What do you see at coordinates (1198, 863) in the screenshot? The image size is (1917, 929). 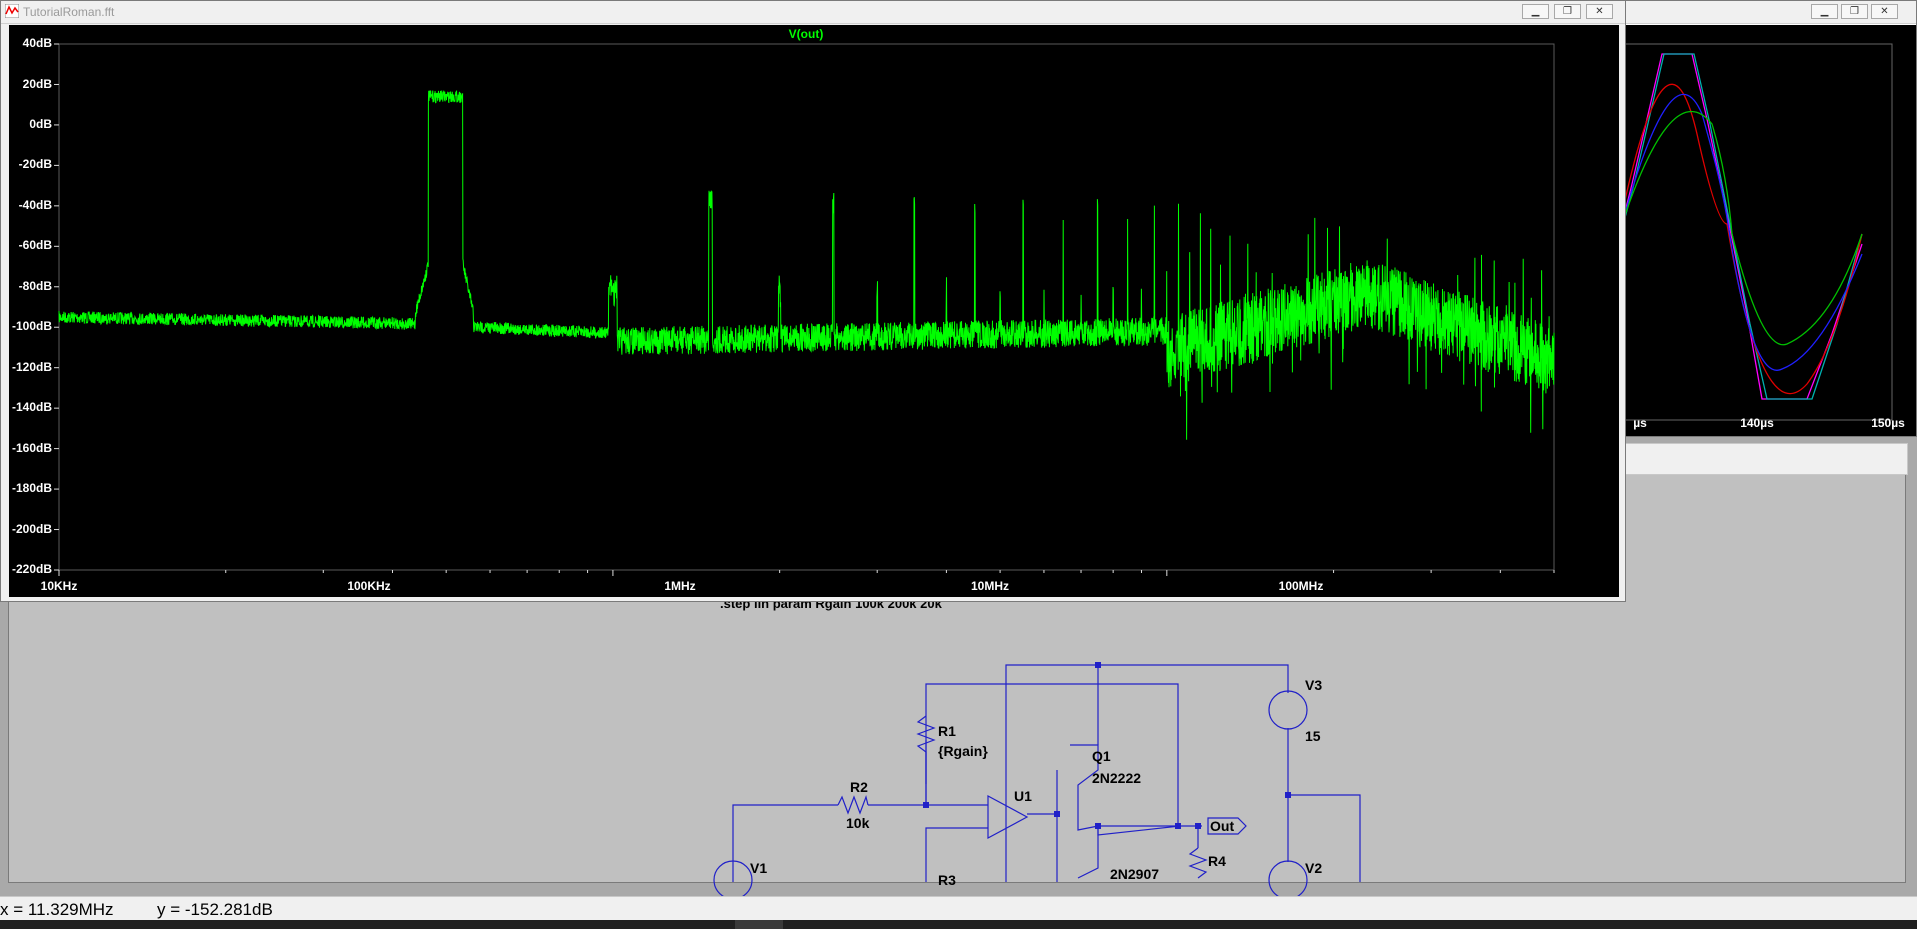 I see `r4-resistor` at bounding box center [1198, 863].